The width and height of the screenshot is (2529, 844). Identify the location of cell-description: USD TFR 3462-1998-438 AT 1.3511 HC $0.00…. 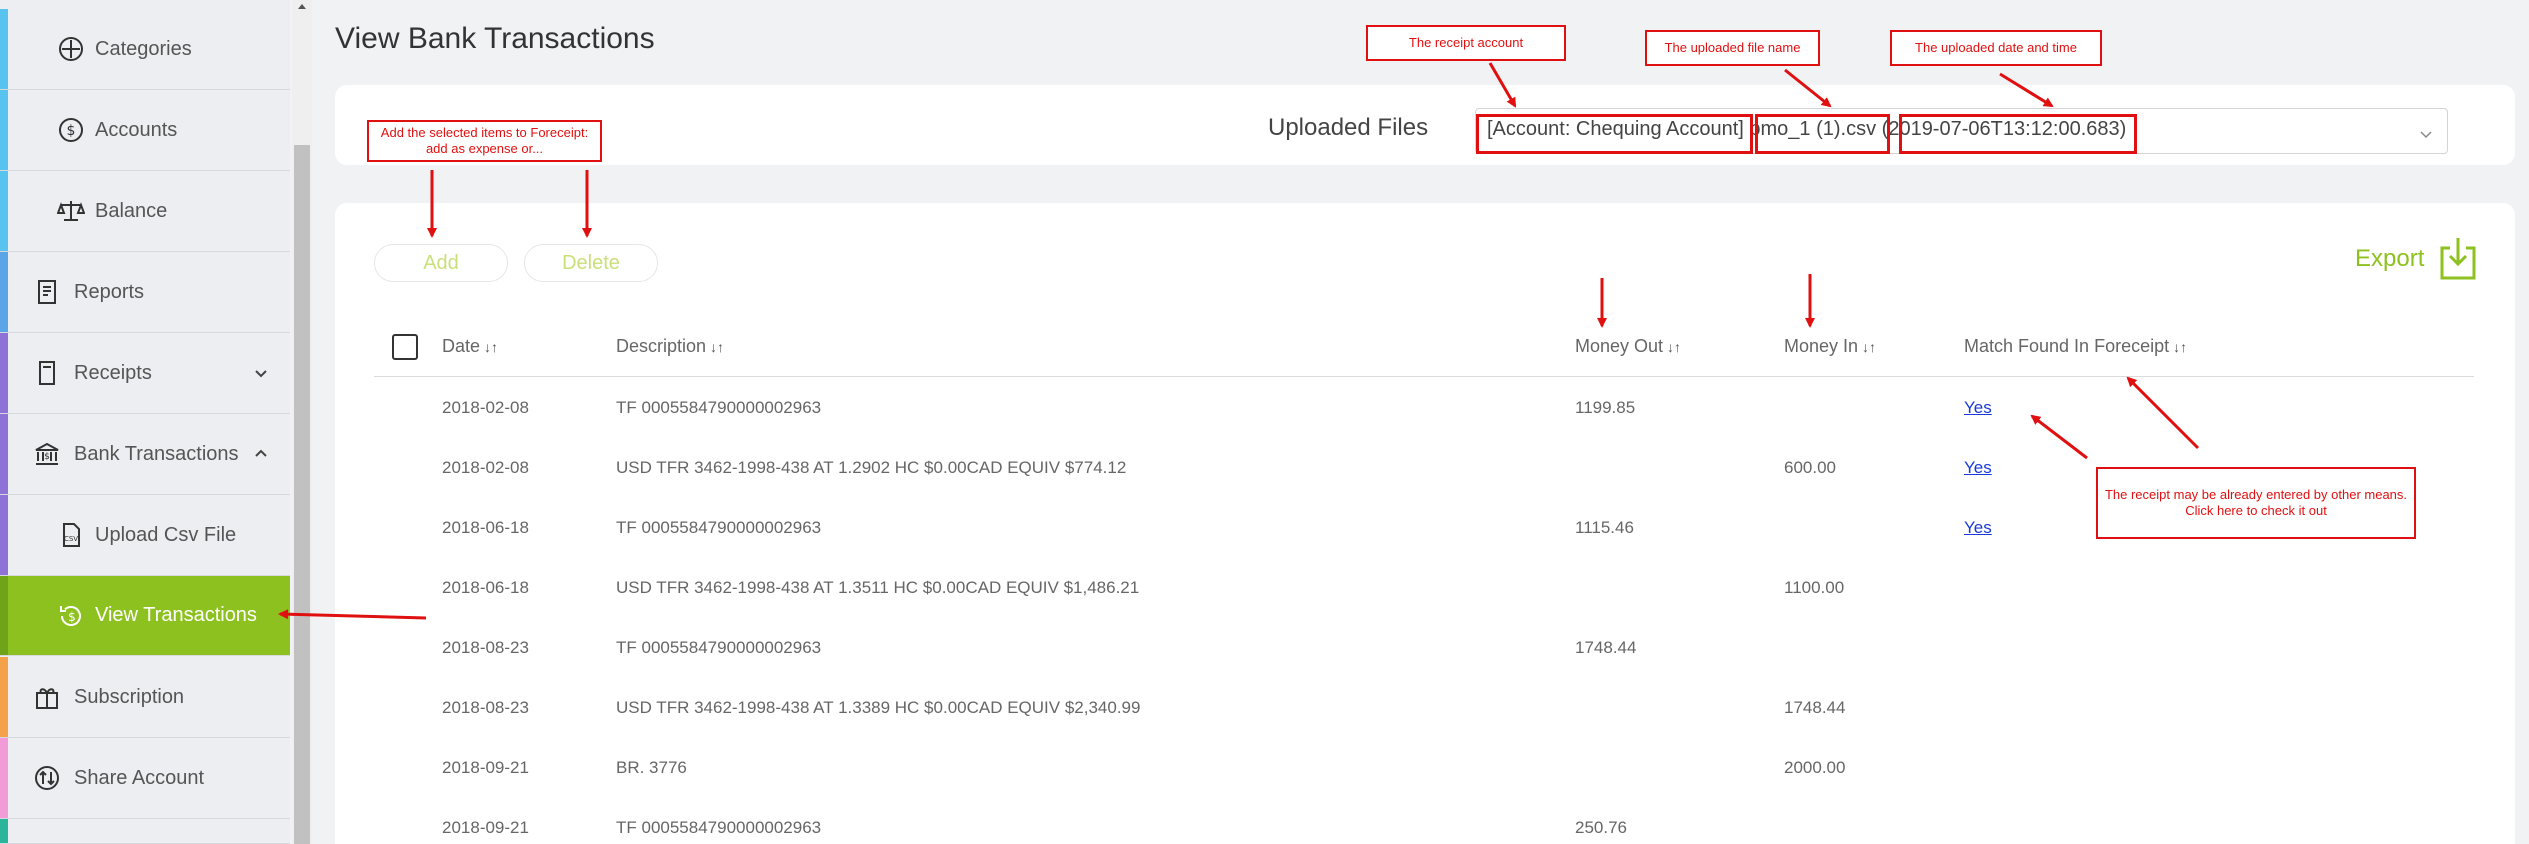
(878, 587).